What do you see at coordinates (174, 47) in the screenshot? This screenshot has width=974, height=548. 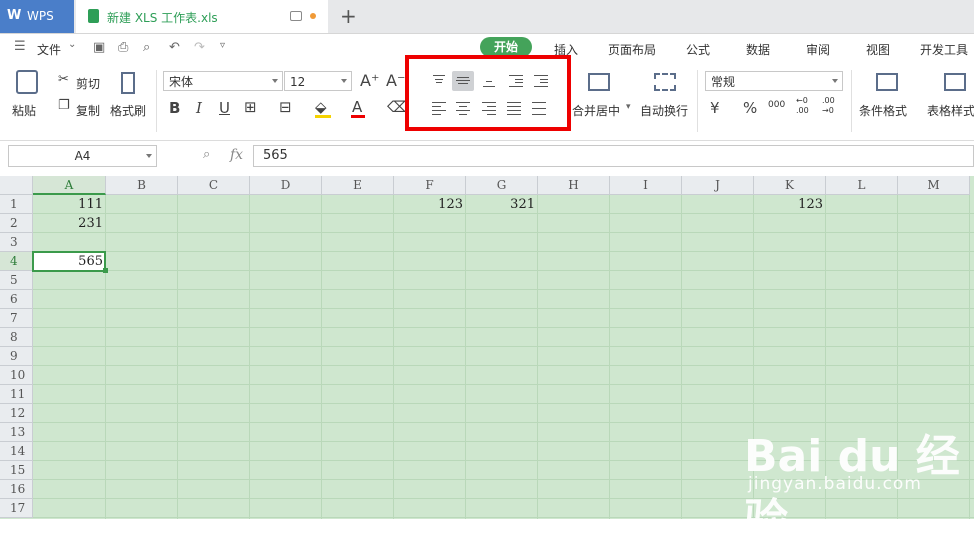 I see `undo-icon: ↶` at bounding box center [174, 47].